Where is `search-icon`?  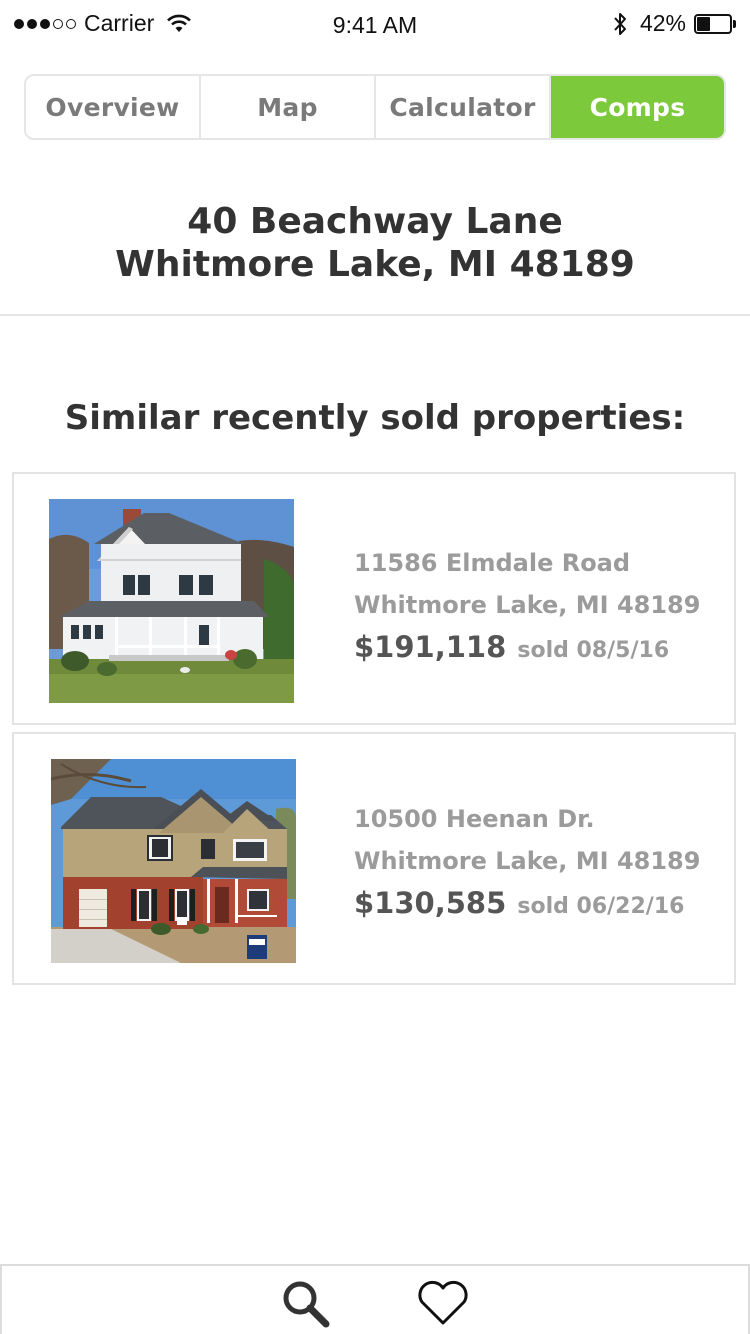
search-icon is located at coordinates (306, 1303).